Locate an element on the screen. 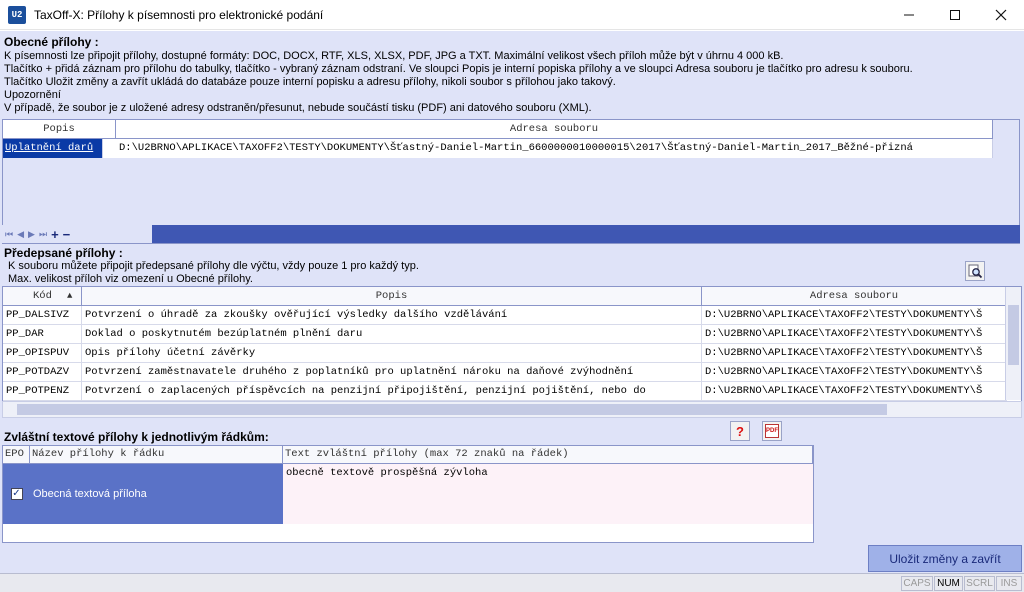 This screenshot has width=1024, height=592. column-header-kod: Kód ▲ is located at coordinates (42, 296).